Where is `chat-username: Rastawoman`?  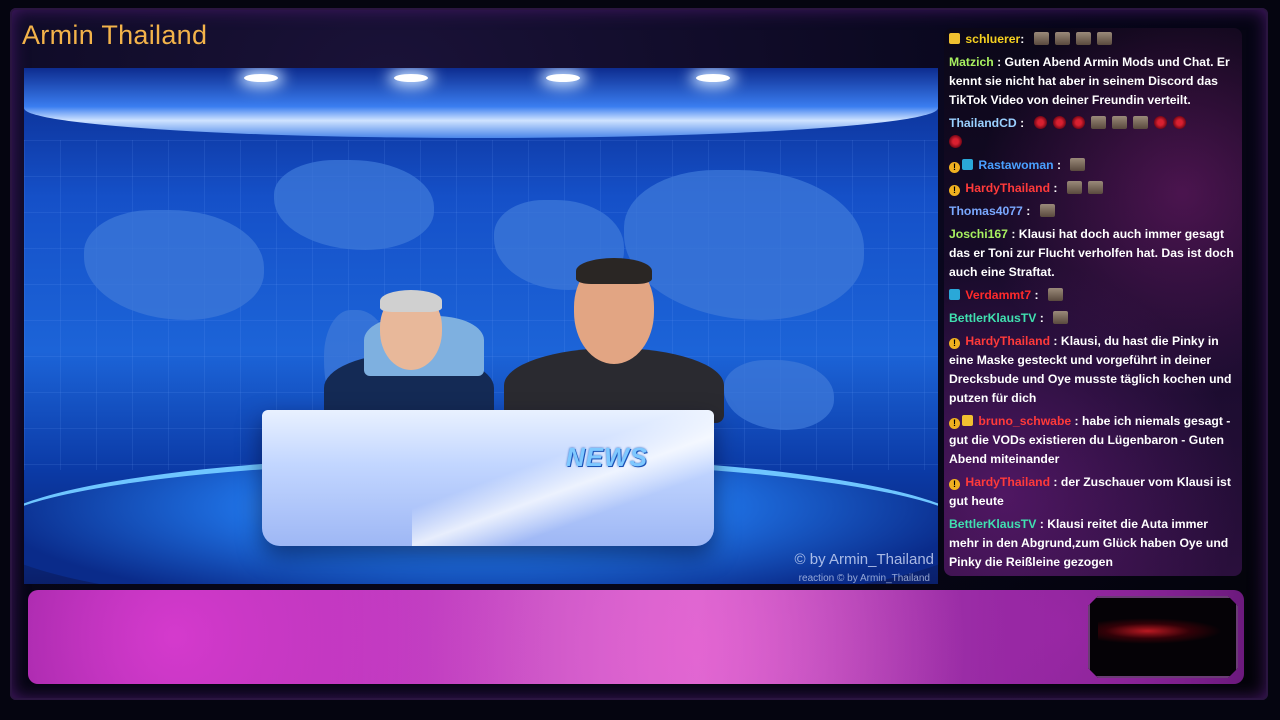
chat-username: Rastawoman is located at coordinates (1015, 165).